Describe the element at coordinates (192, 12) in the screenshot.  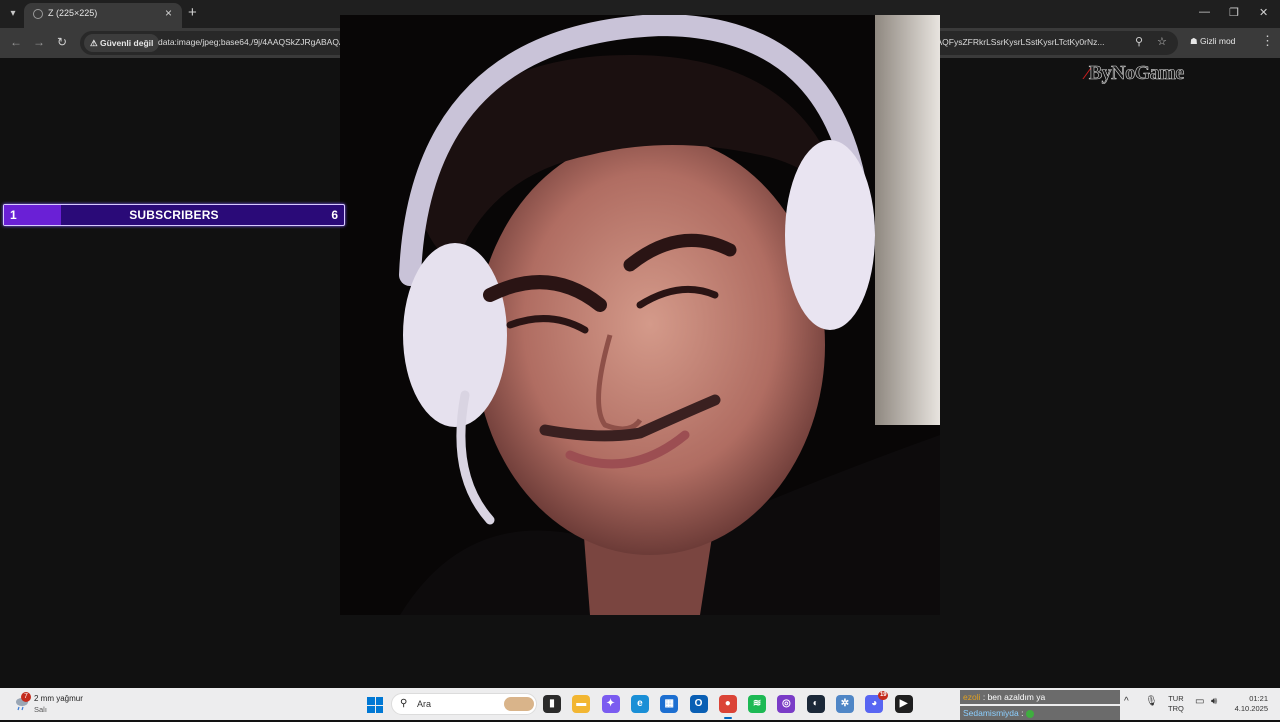
I see `new-tab-button: +` at that location.